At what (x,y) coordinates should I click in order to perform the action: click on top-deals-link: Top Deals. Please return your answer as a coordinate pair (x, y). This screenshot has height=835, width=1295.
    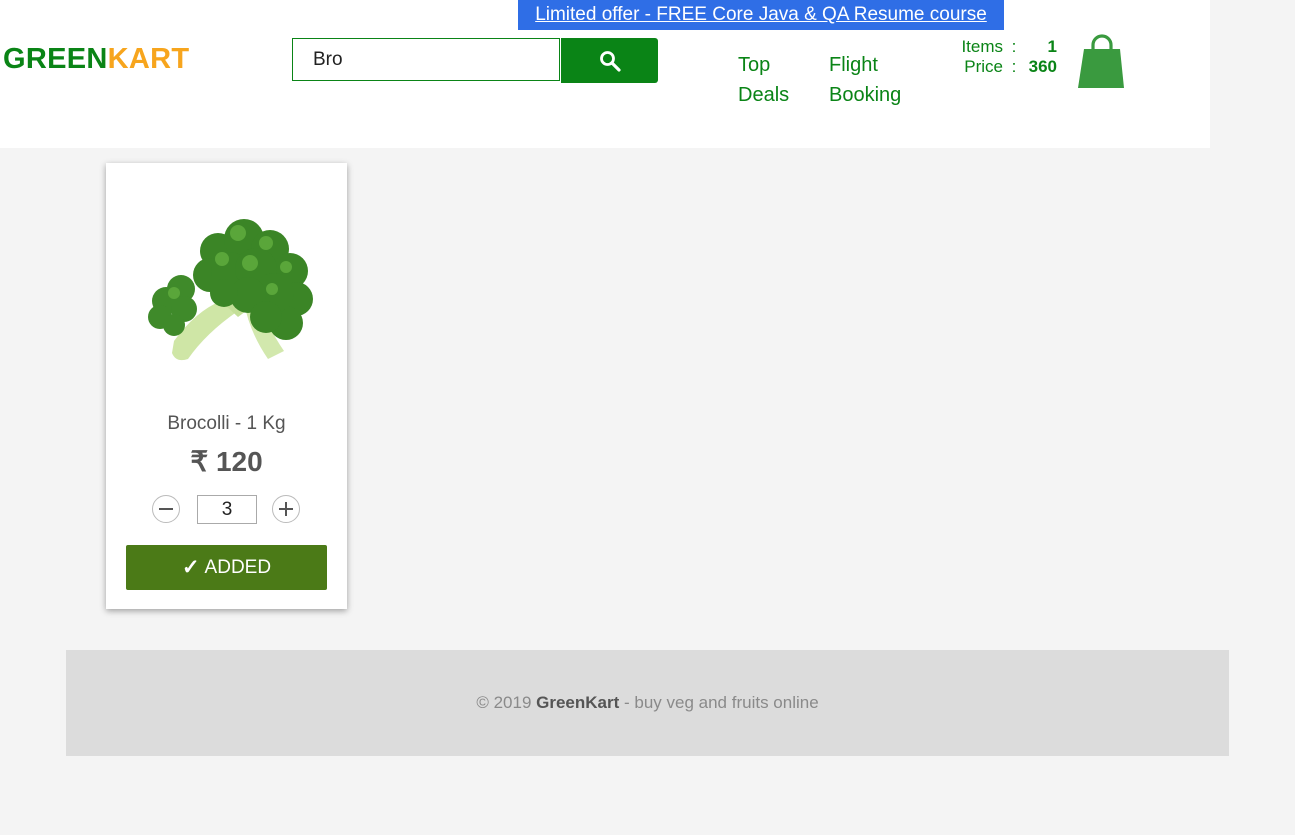
    Looking at the image, I should click on (768, 80).